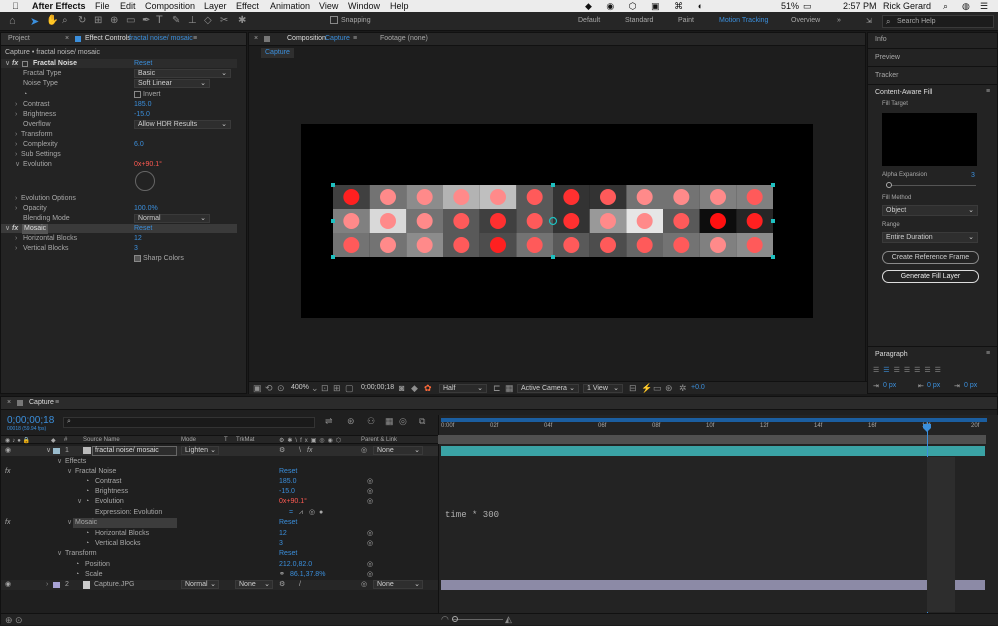 Image resolution: width=998 pixels, height=626 pixels. I want to click on evolution-expand-icon: ∨, so click(17, 165).